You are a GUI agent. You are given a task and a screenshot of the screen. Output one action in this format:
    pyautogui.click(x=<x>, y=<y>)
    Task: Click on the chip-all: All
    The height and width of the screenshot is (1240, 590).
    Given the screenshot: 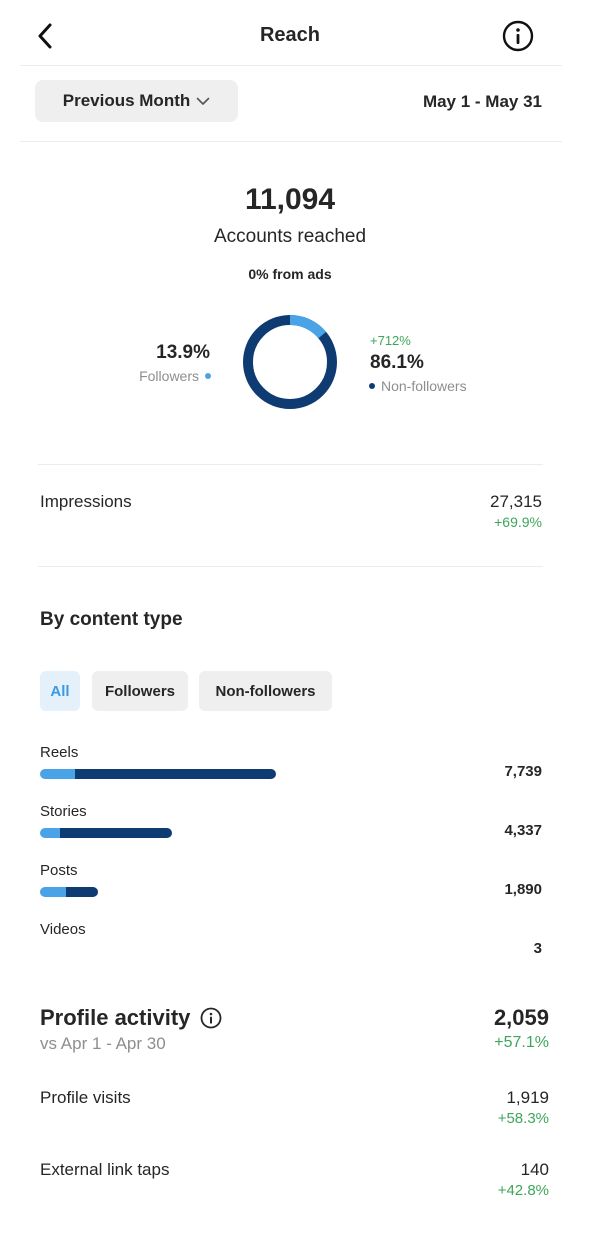 What is the action you would take?
    pyautogui.click(x=60, y=691)
    